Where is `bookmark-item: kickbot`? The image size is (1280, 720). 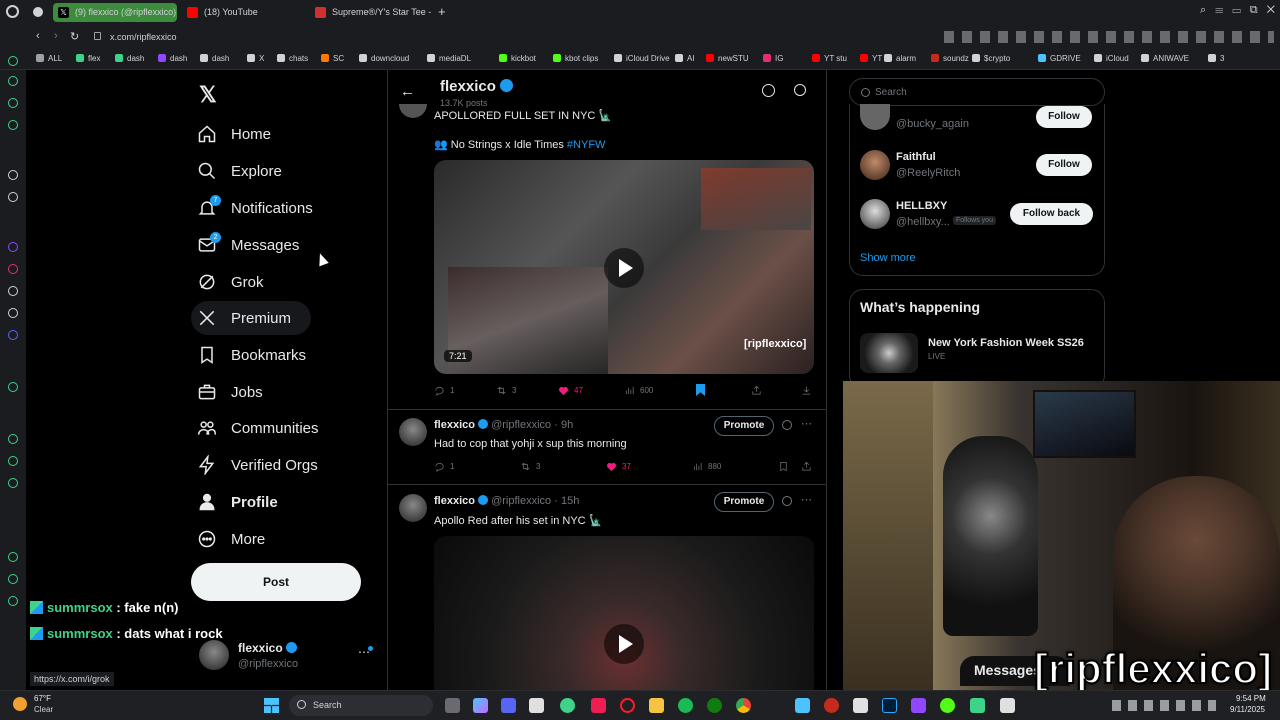
bookmark-item: kickbot is located at coordinates (517, 58).